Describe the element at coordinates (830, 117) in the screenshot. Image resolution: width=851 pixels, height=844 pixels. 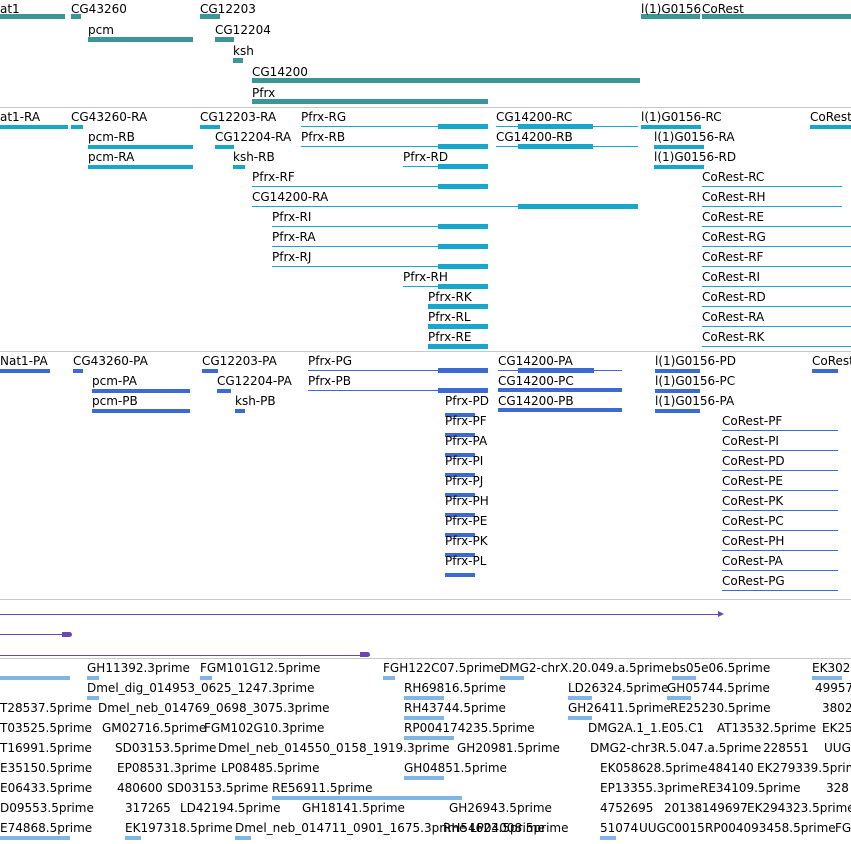
I see `transcript-label: CoRest` at that location.